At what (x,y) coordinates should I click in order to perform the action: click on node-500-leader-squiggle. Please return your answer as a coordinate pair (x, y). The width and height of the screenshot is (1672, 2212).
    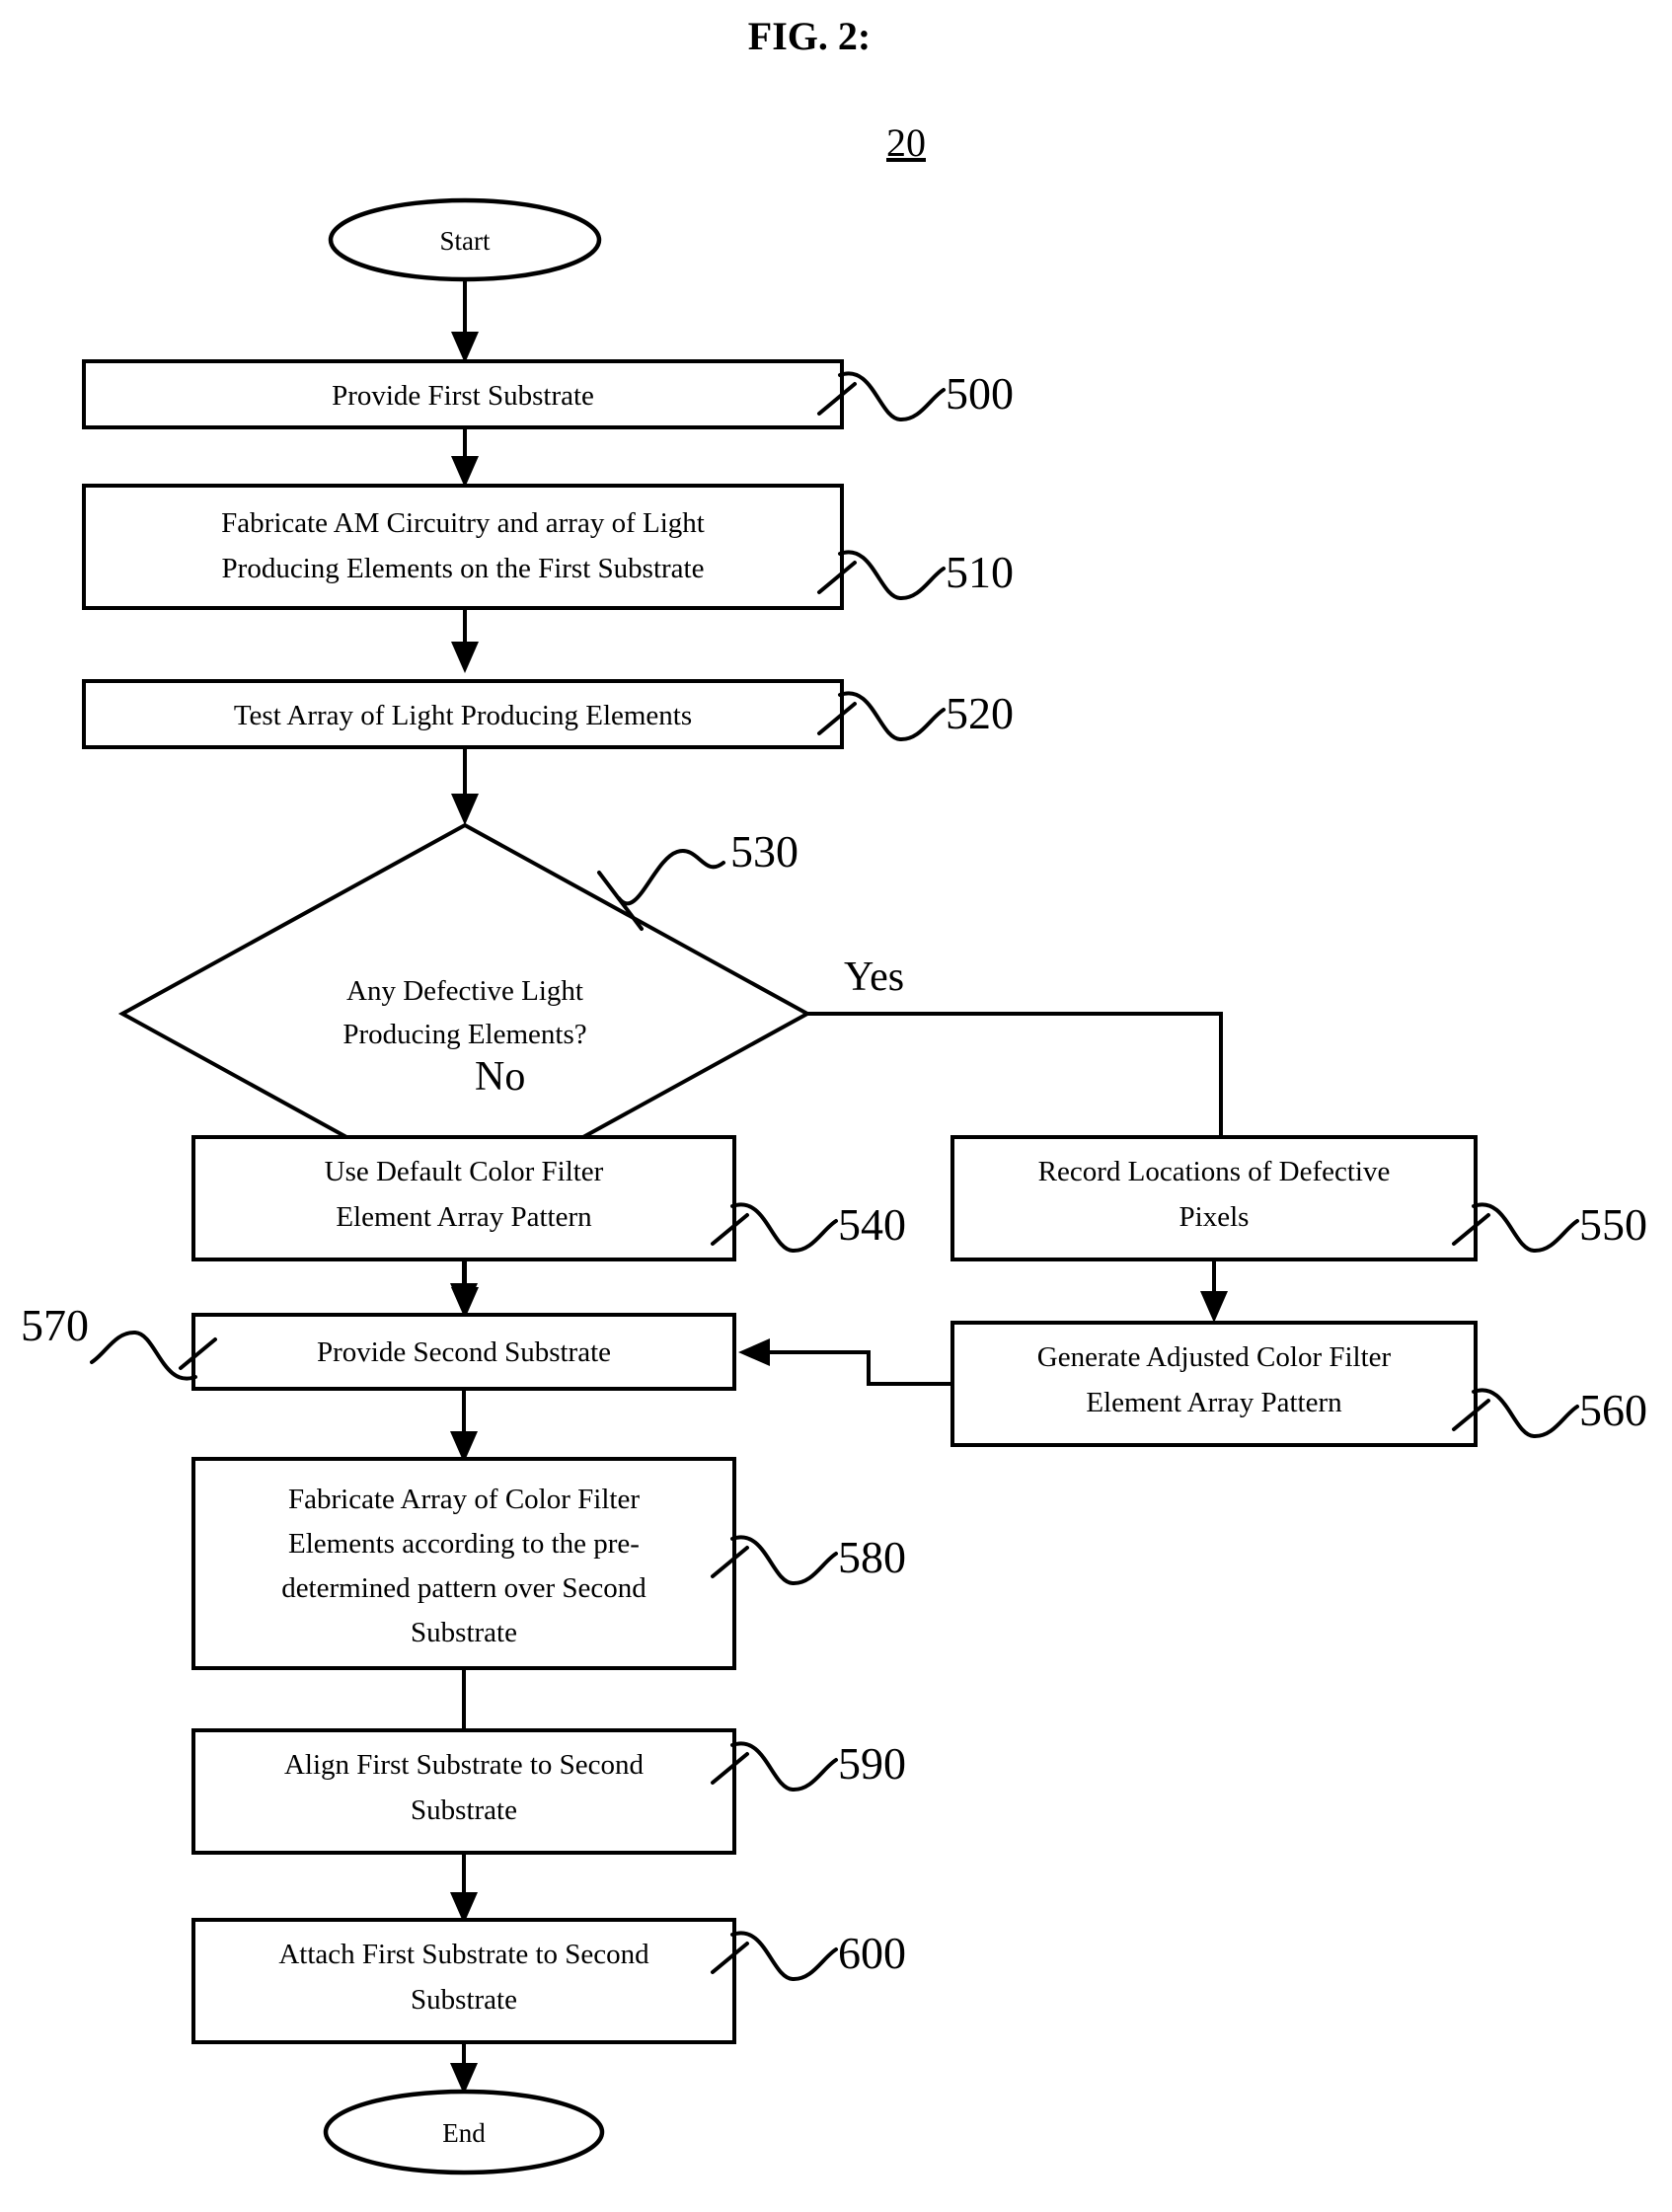
    Looking at the image, I should click on (892, 396).